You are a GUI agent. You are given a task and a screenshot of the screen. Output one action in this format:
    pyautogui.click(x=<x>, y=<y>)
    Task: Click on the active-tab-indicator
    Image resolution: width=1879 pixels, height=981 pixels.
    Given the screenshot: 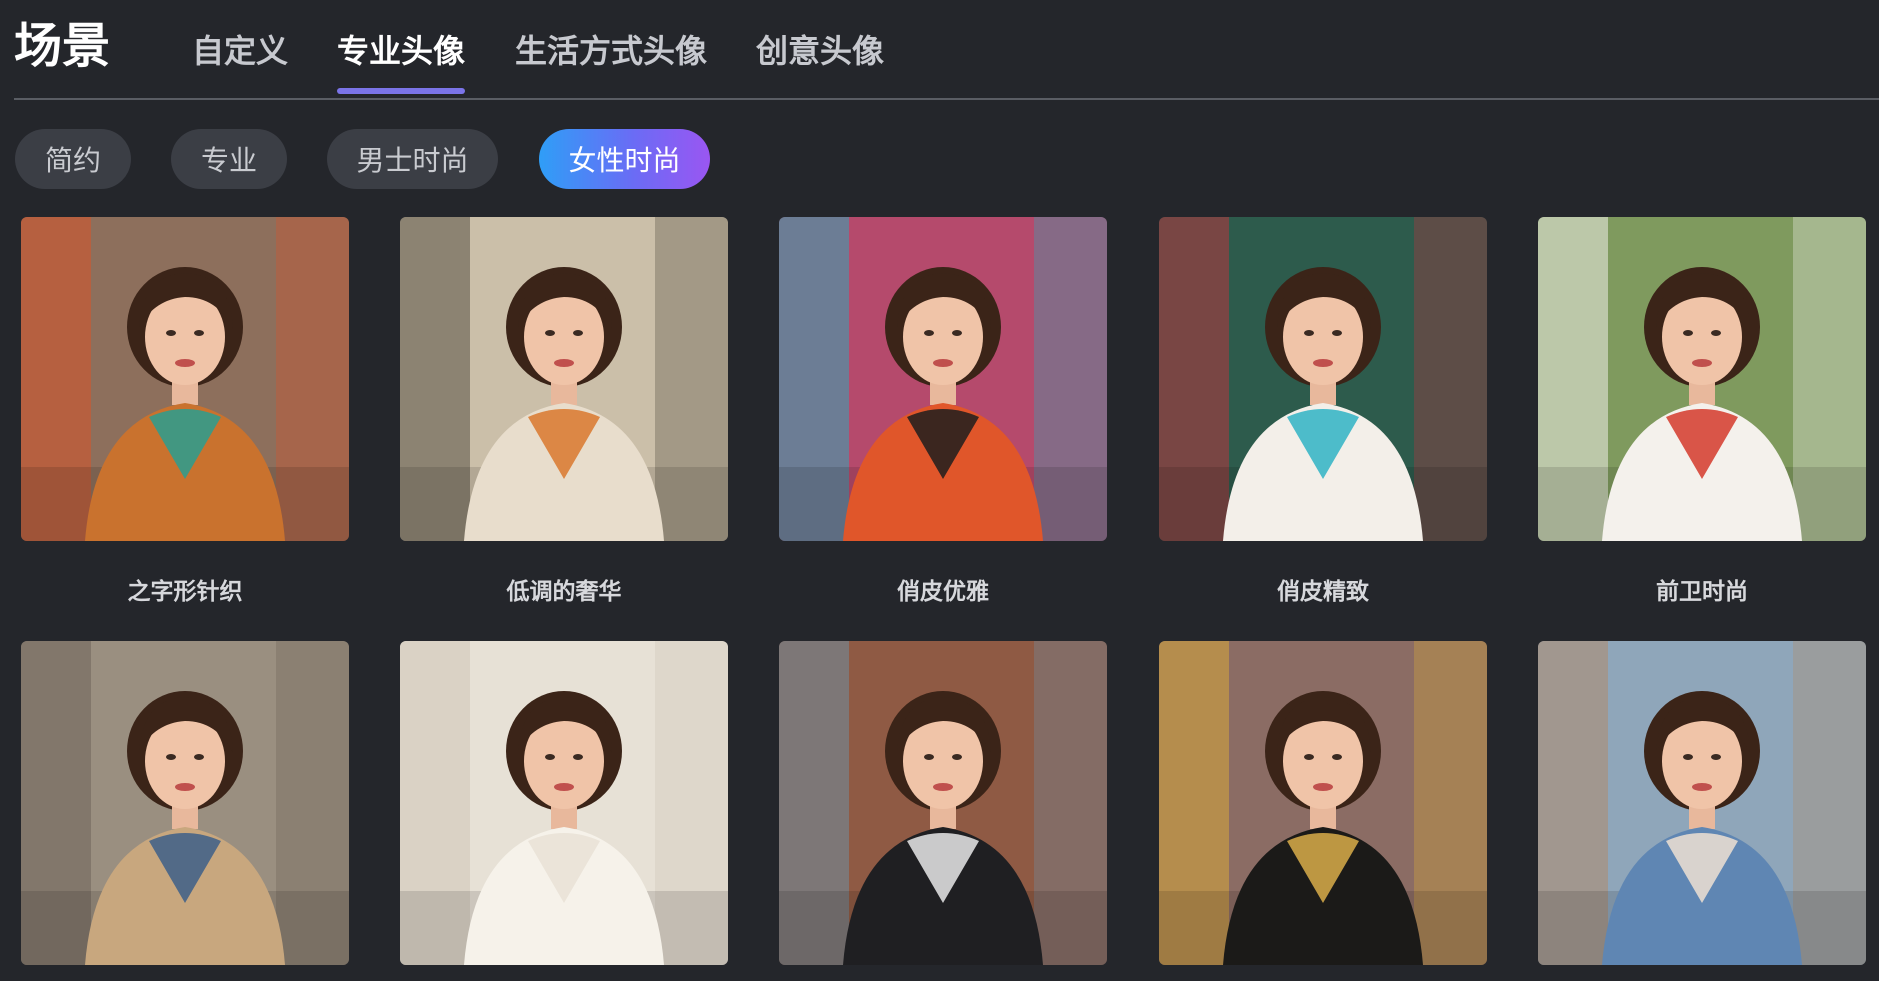 What is the action you would take?
    pyautogui.click(x=401, y=91)
    